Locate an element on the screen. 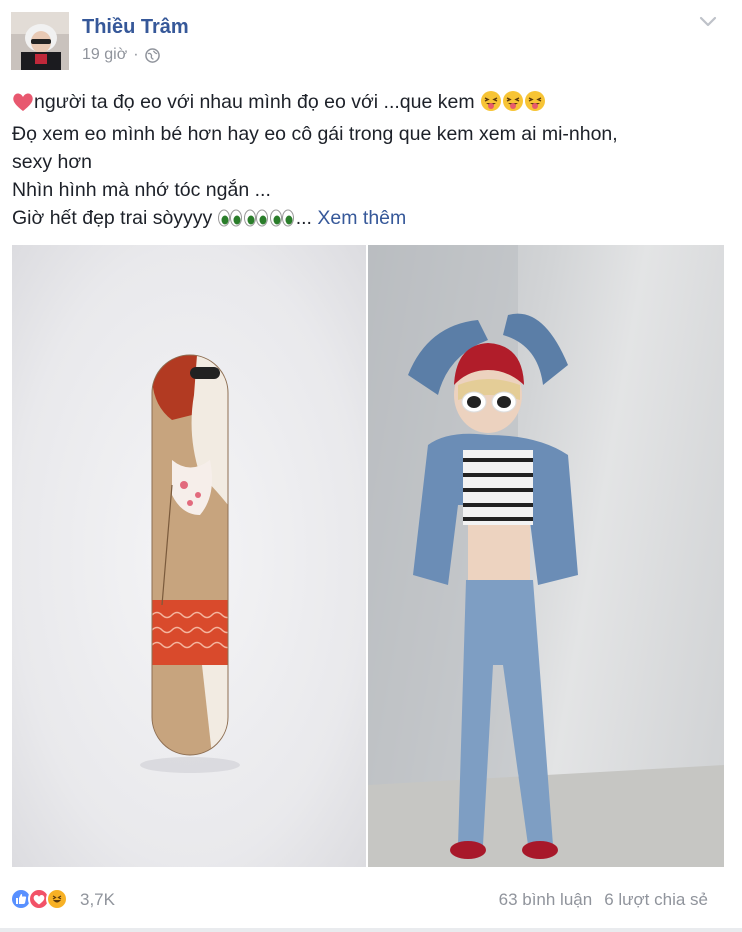 The width and height of the screenshot is (742, 932). post-line-5: Giờ hết đẹp trai sòyyyy ... Xem thêm is located at coordinates (372, 220).